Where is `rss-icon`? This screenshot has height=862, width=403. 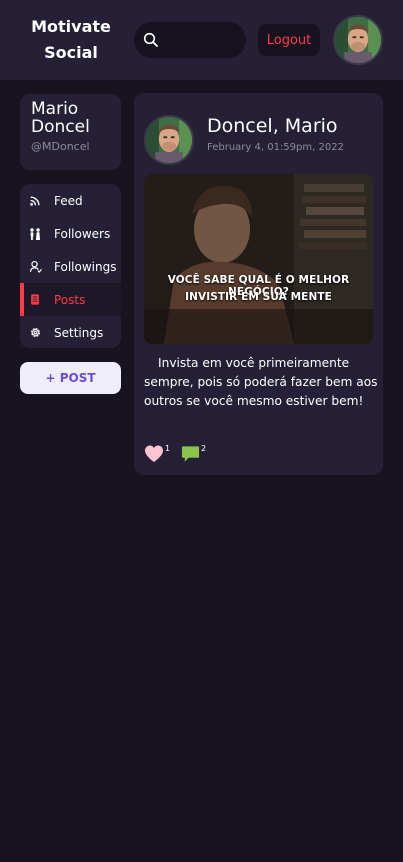 rss-icon is located at coordinates (35, 201).